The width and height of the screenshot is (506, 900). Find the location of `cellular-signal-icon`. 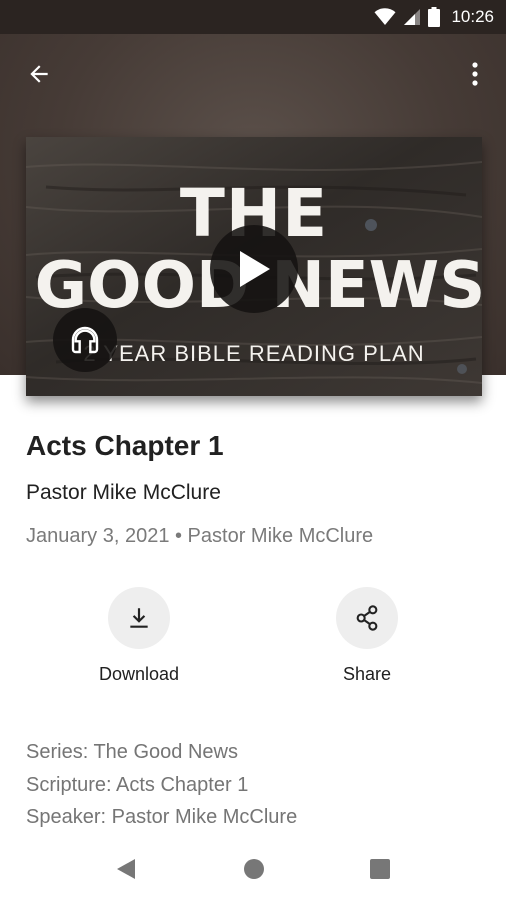

cellular-signal-icon is located at coordinates (412, 17).